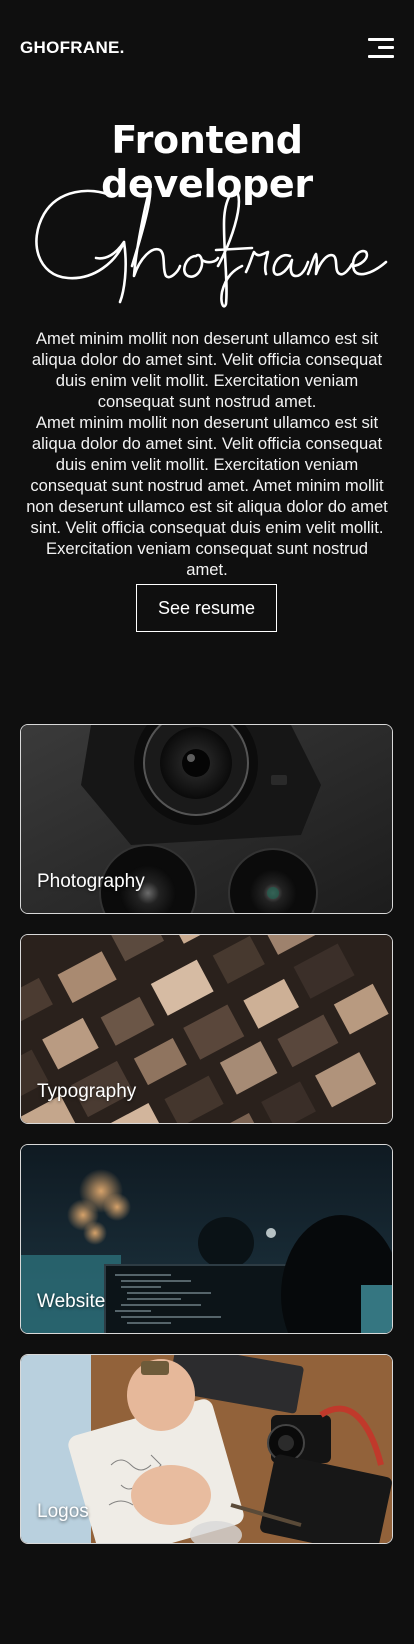 The width and height of the screenshot is (414, 1644). I want to click on category-card-website: Website, so click(206, 1239).